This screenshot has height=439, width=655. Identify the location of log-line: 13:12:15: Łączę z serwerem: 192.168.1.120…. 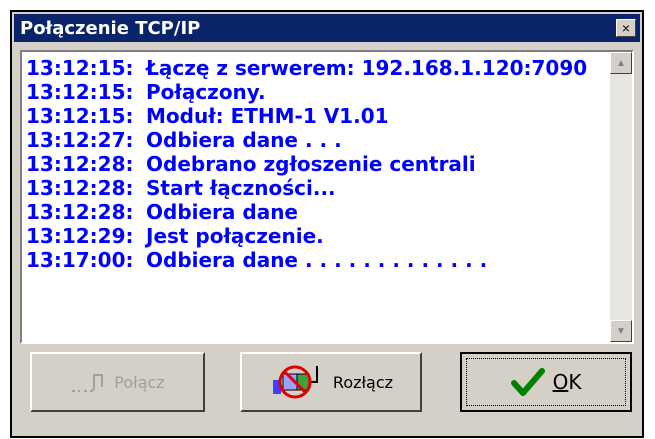
(317, 68).